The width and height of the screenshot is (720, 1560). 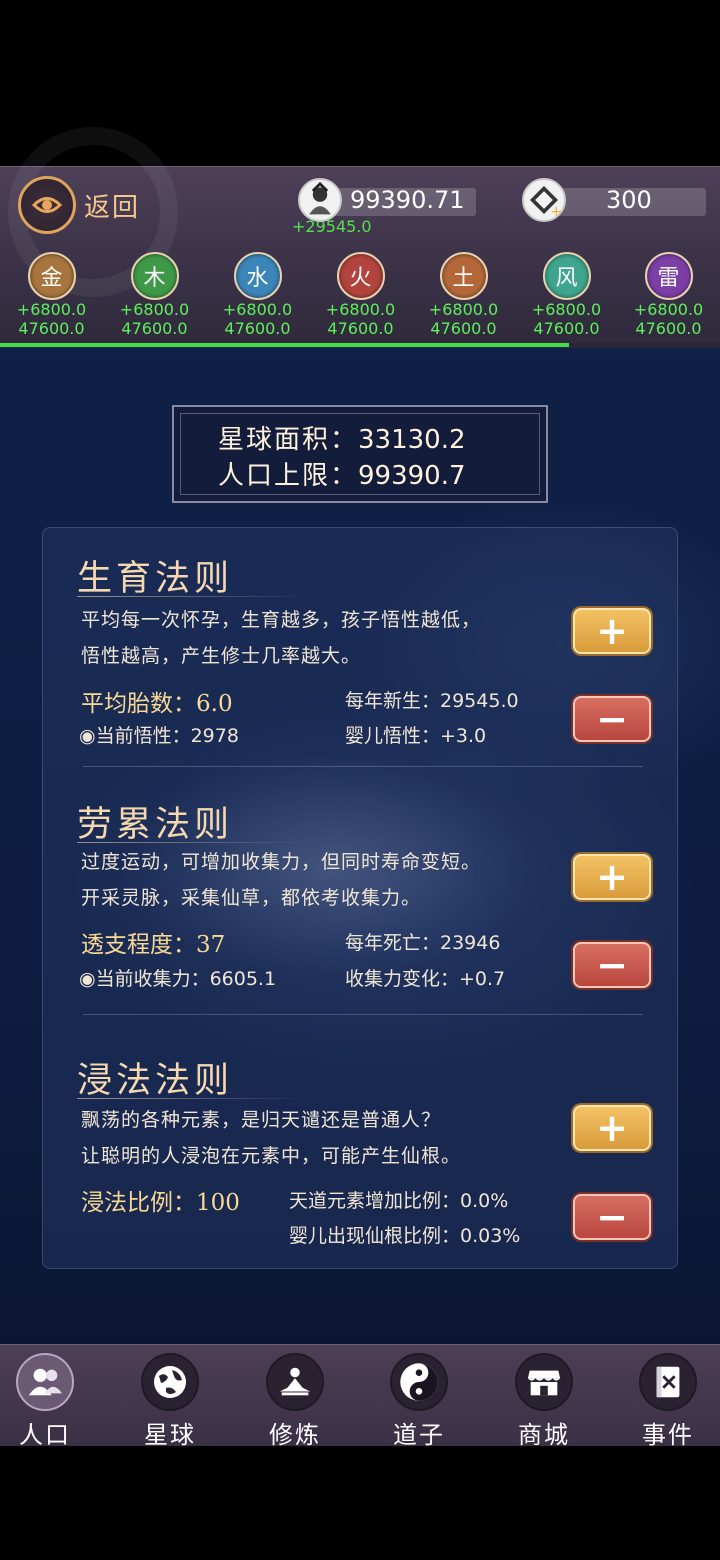 I want to click on back-button: 返回, so click(x=79, y=205).